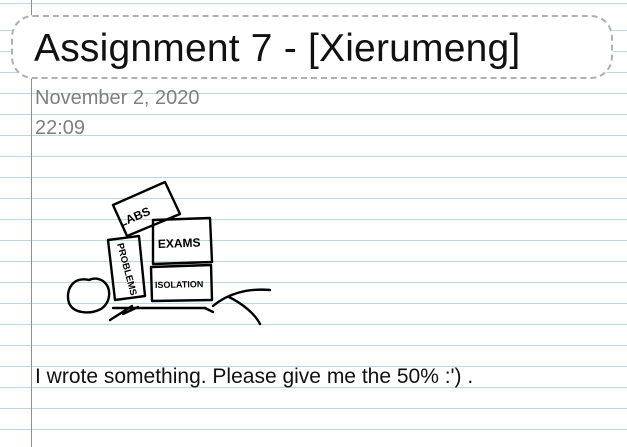  What do you see at coordinates (117, 98) in the screenshot?
I see `page-date: November 2, 2020` at bounding box center [117, 98].